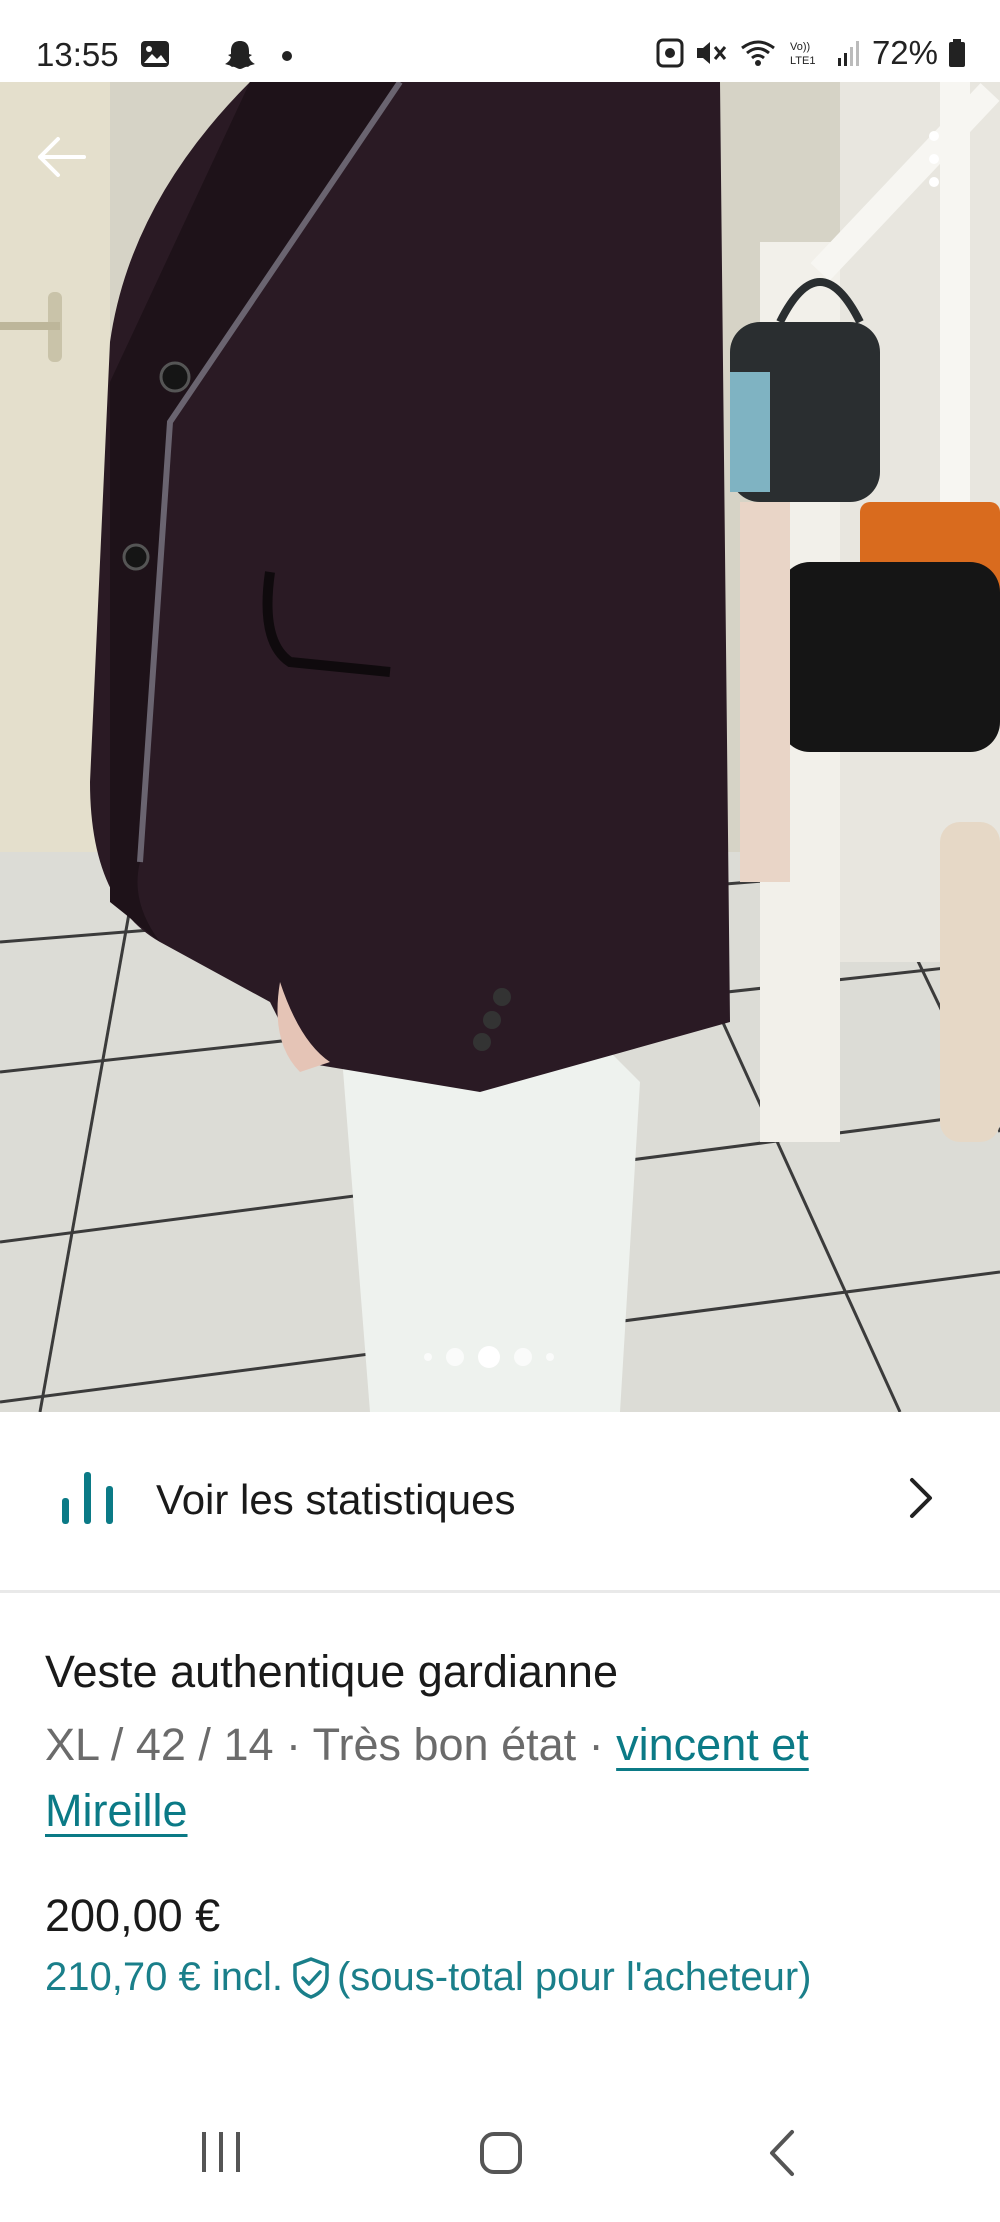 The image size is (1000, 2222). Describe the element at coordinates (921, 1498) in the screenshot. I see `chevron-right-icon` at that location.